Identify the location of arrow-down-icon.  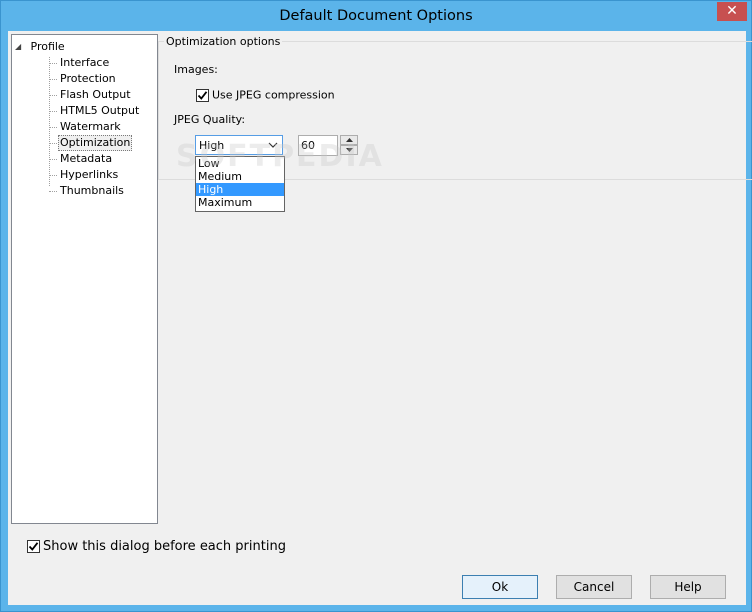
(349, 150).